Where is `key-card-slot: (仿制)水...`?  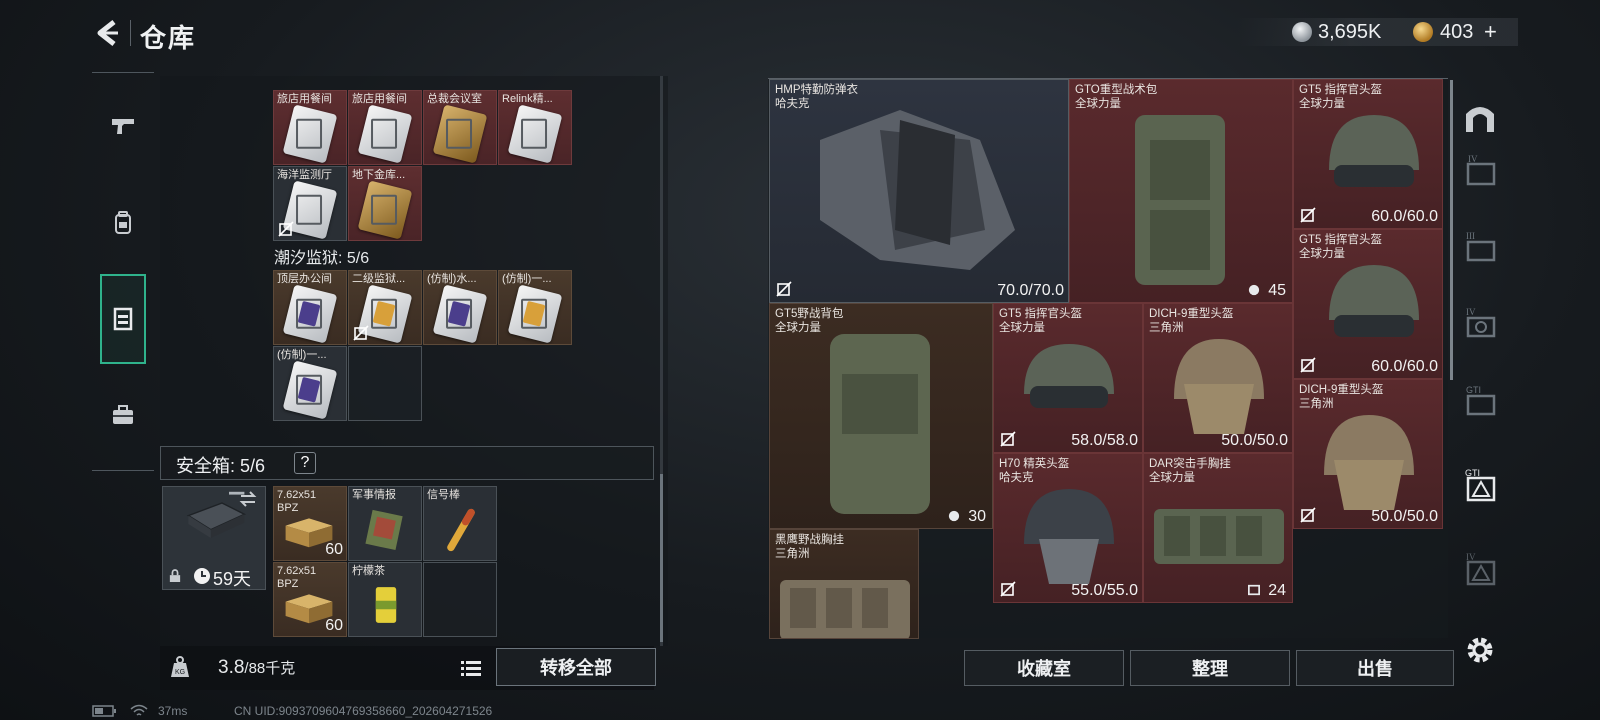
key-card-slot: (仿制)水... is located at coordinates (460, 307).